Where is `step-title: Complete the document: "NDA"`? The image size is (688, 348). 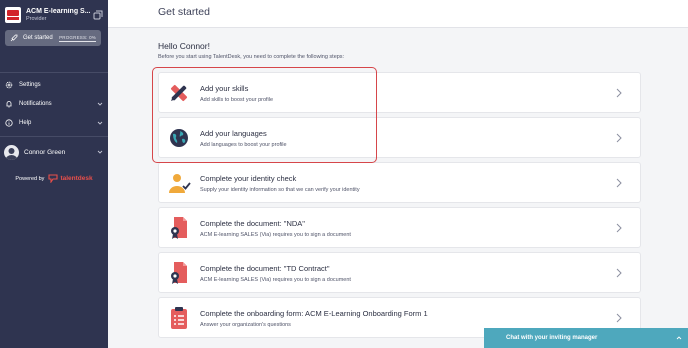
step-title: Complete the document: "NDA" is located at coordinates (252, 223).